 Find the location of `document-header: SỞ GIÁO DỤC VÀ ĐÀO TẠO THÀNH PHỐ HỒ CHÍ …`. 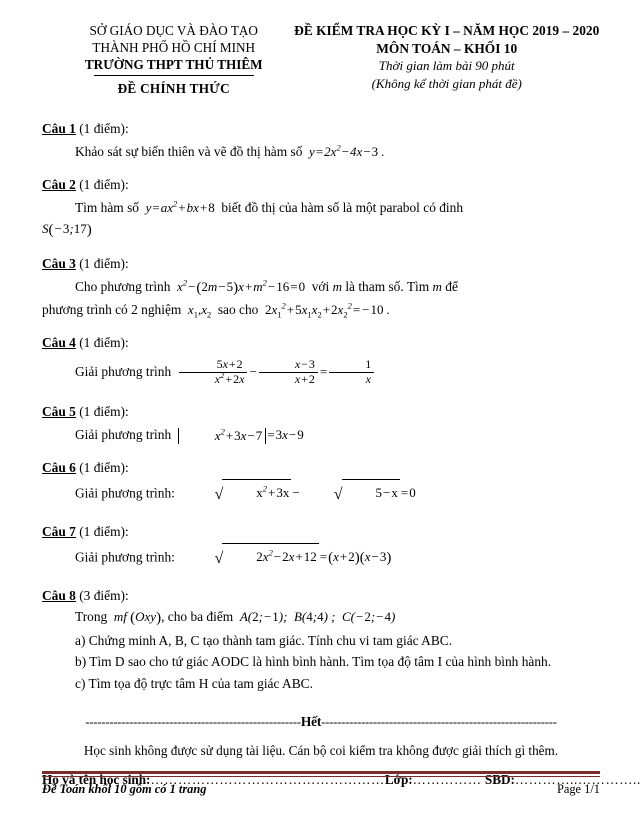

document-header: SỞ GIÁO DỤC VÀ ĐÀO TẠO THÀNH PHỐ HỒ CHÍ … is located at coordinates (321, 59).